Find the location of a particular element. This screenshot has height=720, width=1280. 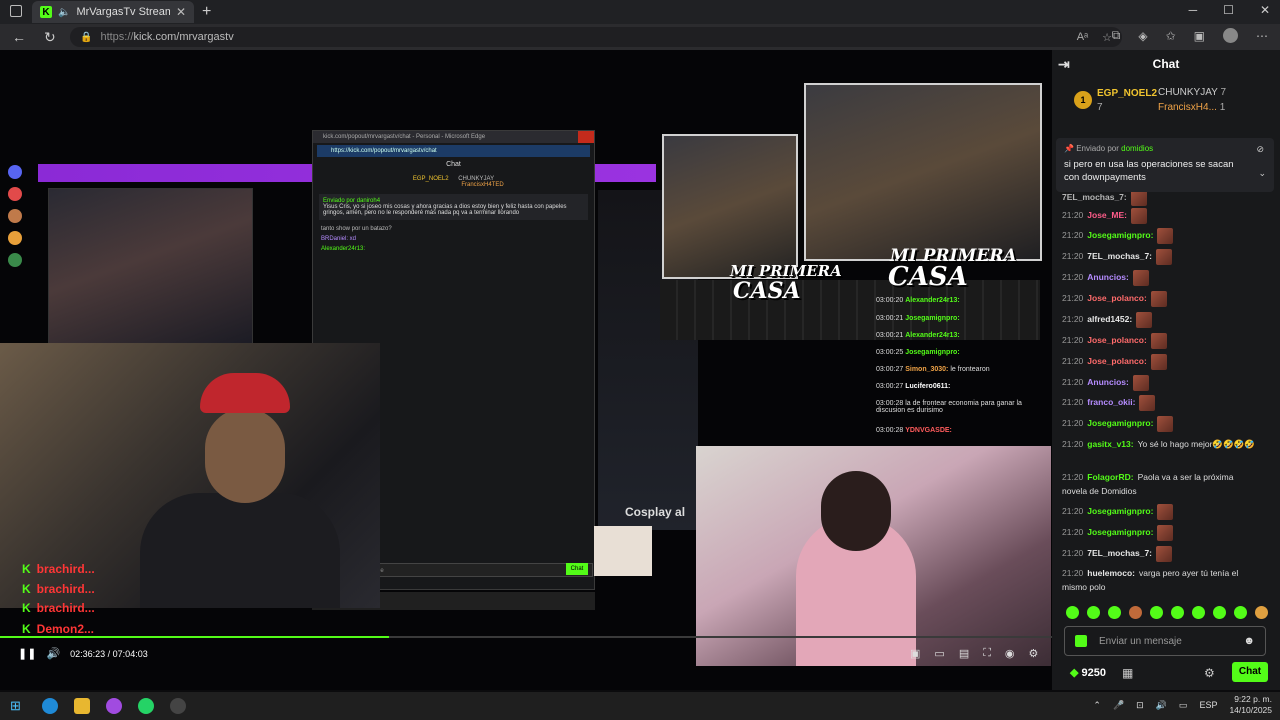

message-username: Jose_ME: is located at coordinates (1107, 215).